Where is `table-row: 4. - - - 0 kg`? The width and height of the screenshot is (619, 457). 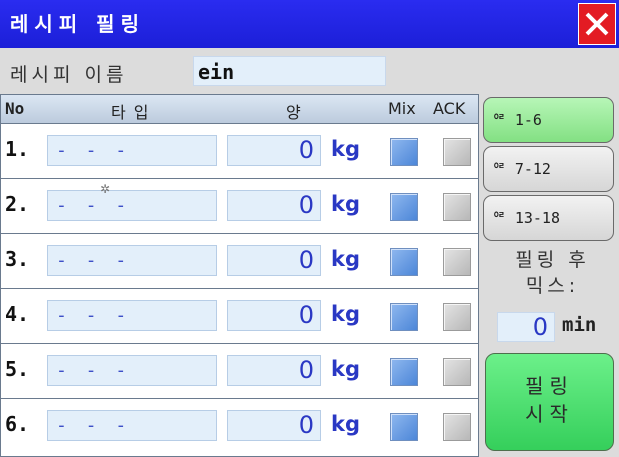 table-row: 4. - - - 0 kg is located at coordinates (239, 316).